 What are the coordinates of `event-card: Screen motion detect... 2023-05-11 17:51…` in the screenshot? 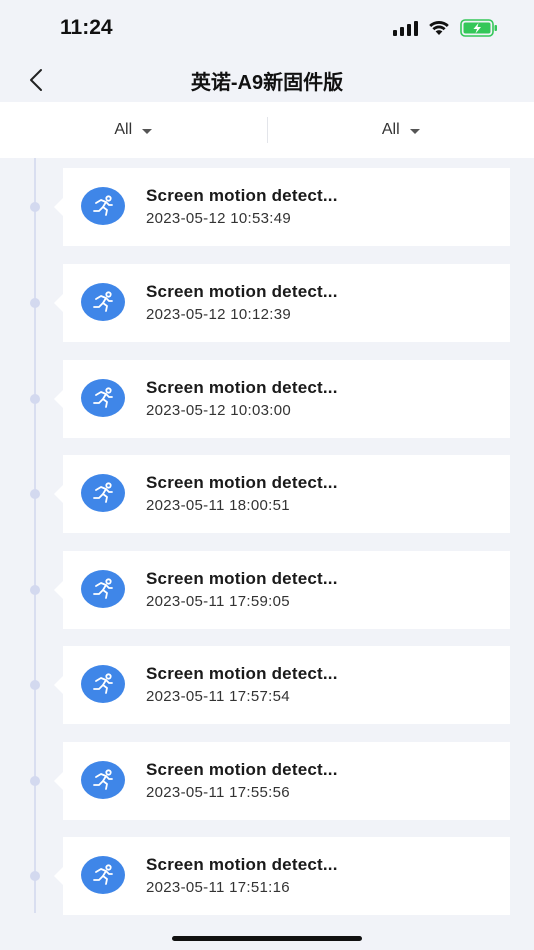 It's located at (282, 876).